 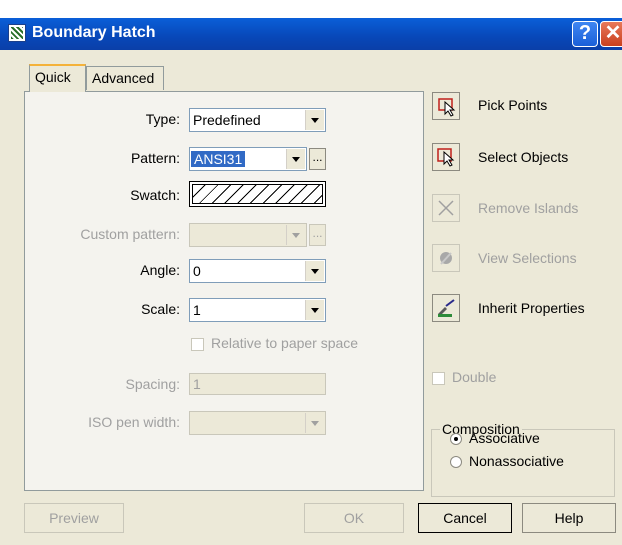 What do you see at coordinates (94, 32) in the screenshot?
I see `window-title: Boundary Hatch` at bounding box center [94, 32].